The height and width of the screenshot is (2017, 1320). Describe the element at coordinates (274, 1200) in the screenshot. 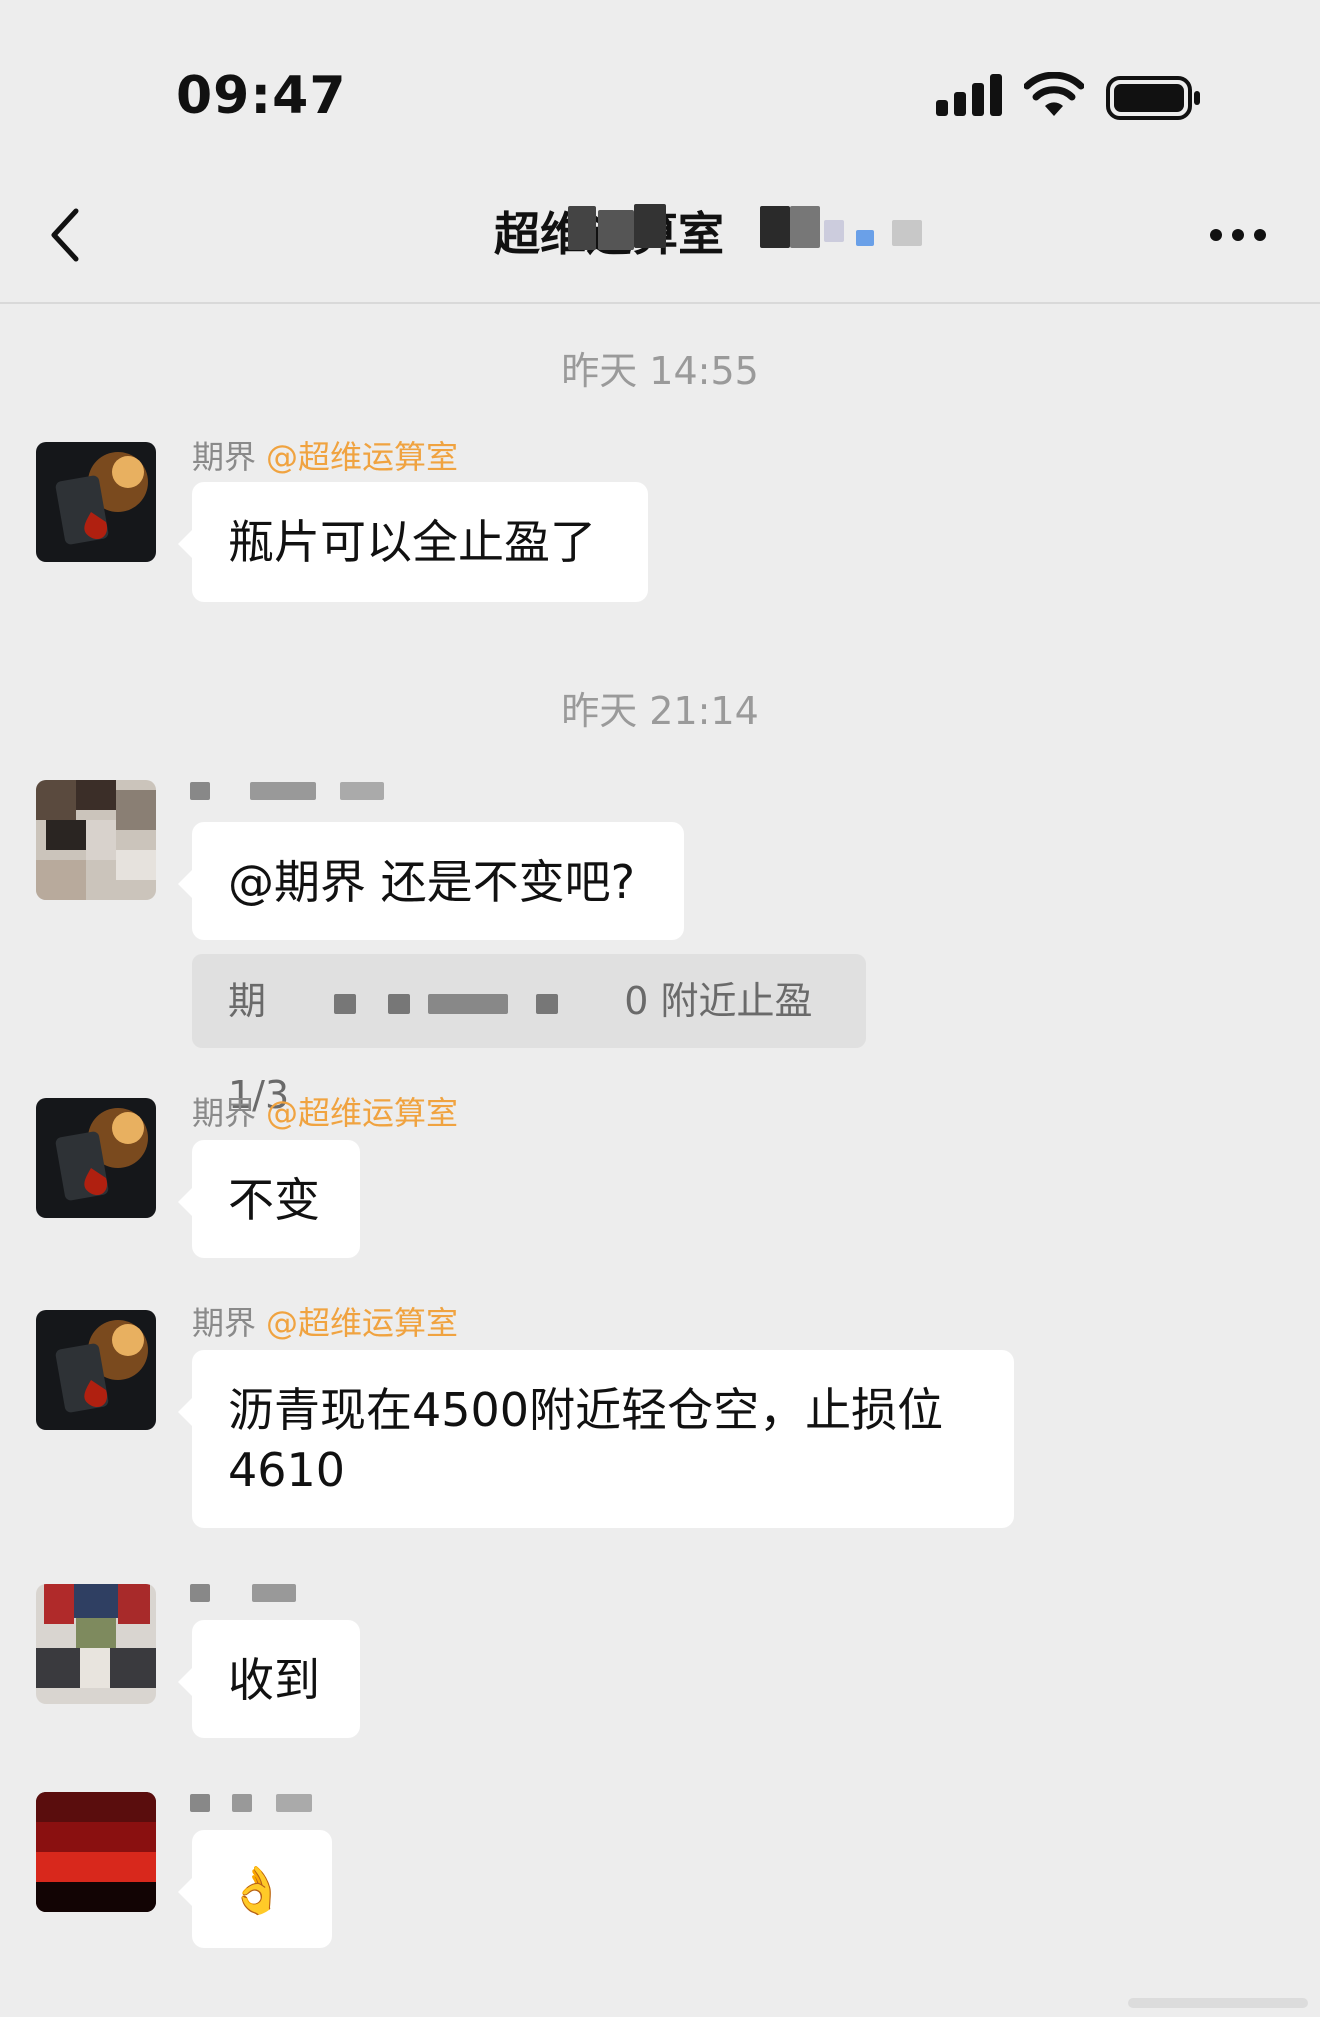

I see `message-text: 不变` at that location.